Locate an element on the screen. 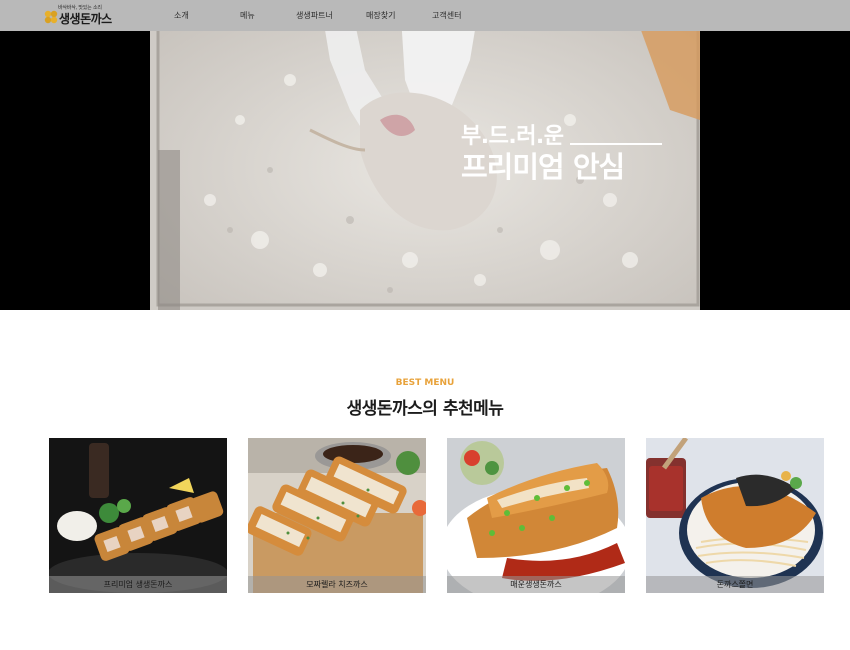 The width and height of the screenshot is (850, 650). menu-card-spicy: 매운생생돈까스 is located at coordinates (536, 515).